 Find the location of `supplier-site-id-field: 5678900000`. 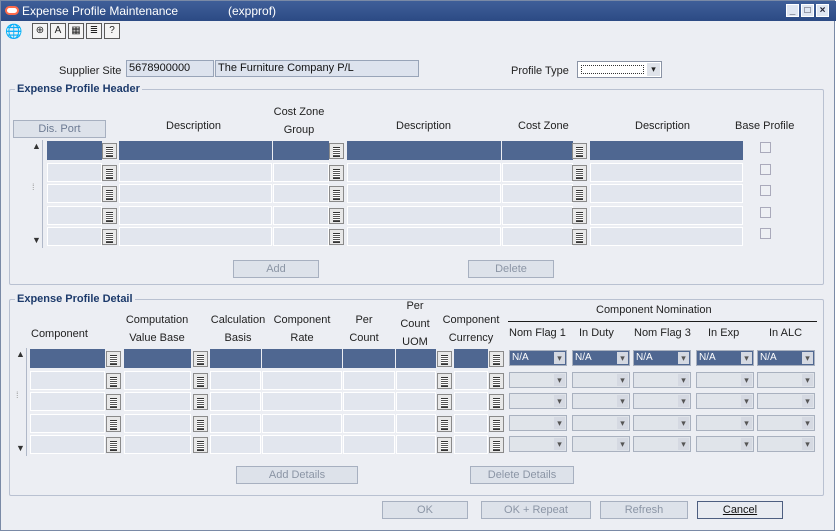

supplier-site-id-field: 5678900000 is located at coordinates (170, 68).